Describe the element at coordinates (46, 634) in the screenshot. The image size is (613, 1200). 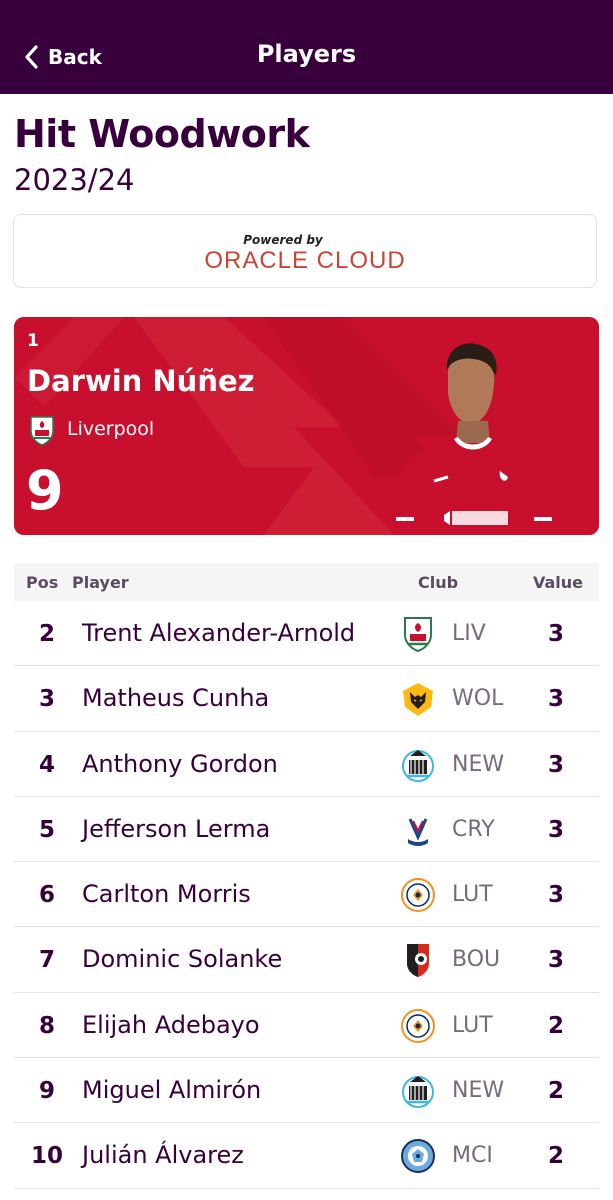
I see `row-pos: 2` at that location.